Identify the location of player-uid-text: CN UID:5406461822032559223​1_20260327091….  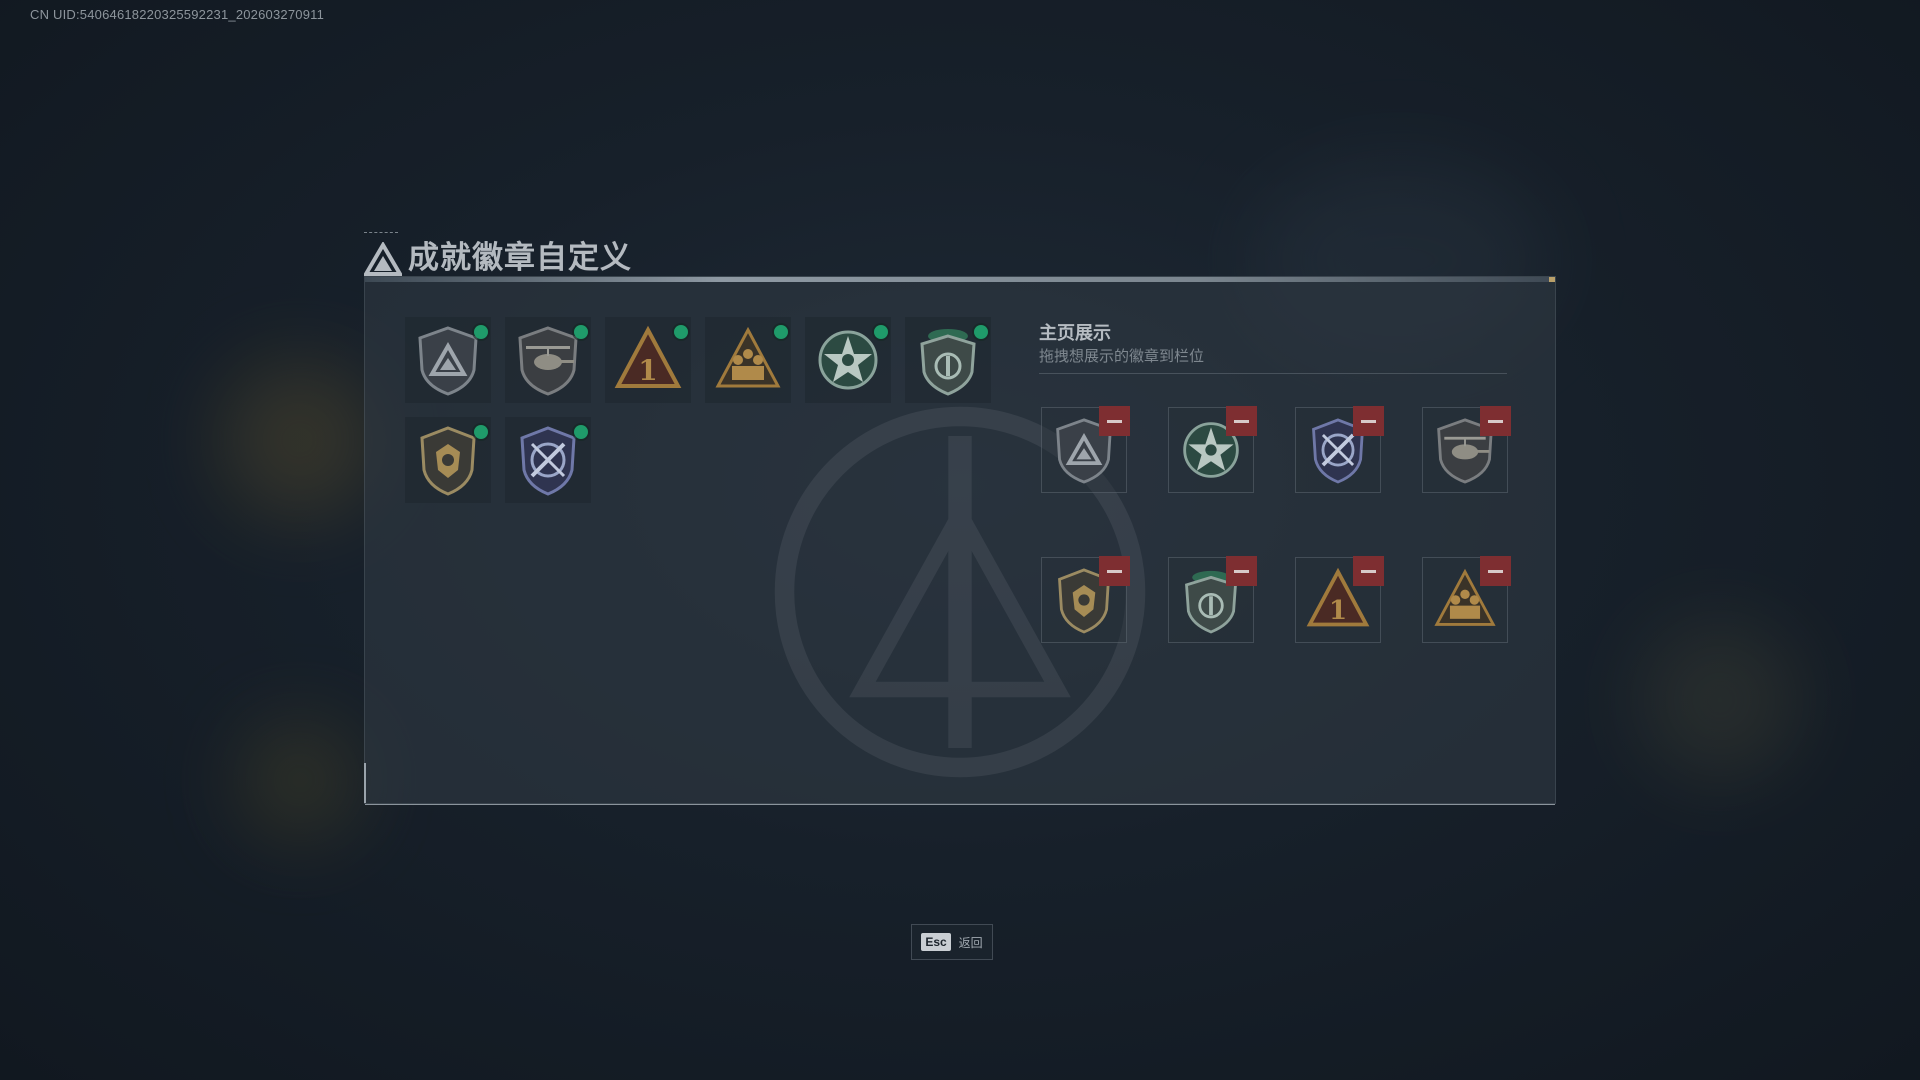
(177, 14).